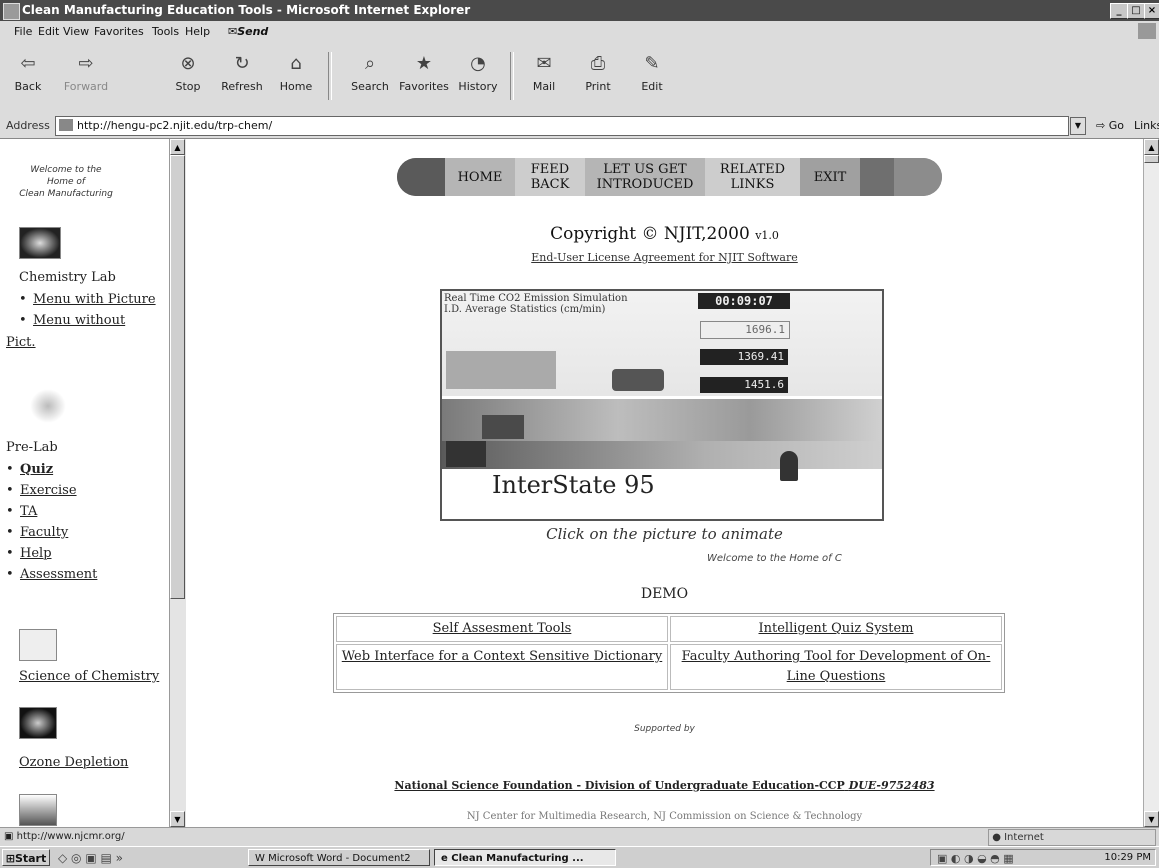 This screenshot has width=1159, height=868. I want to click on status-bar: ▣ http://www.njcmr.org/ ● Internet, so click(579, 837).